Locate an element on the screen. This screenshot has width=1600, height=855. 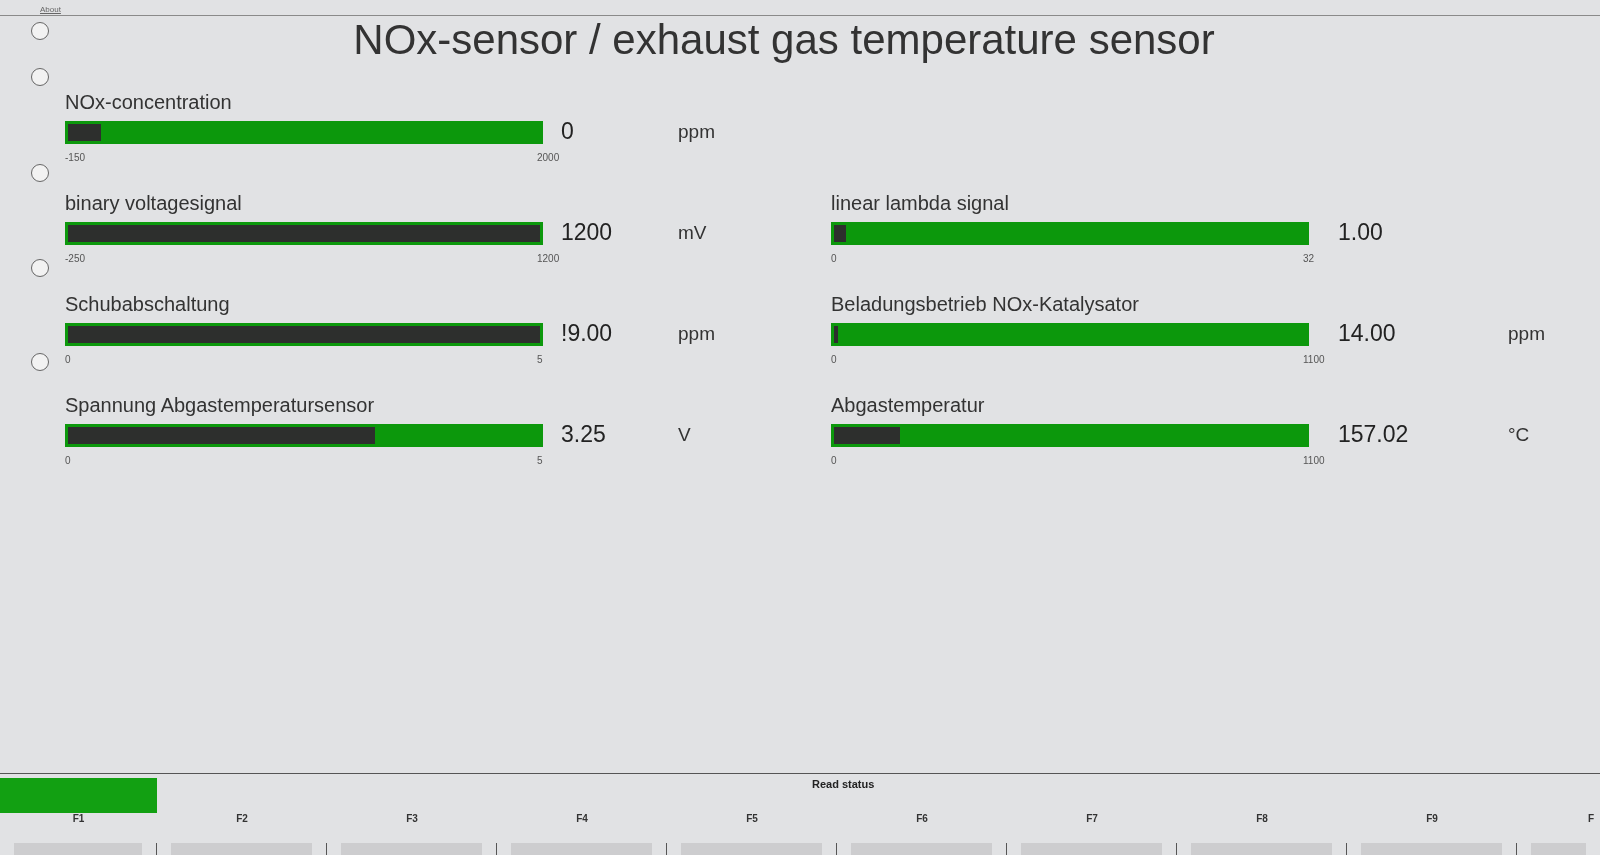
scale-max-label: 32 is located at coordinates (1309, 259).